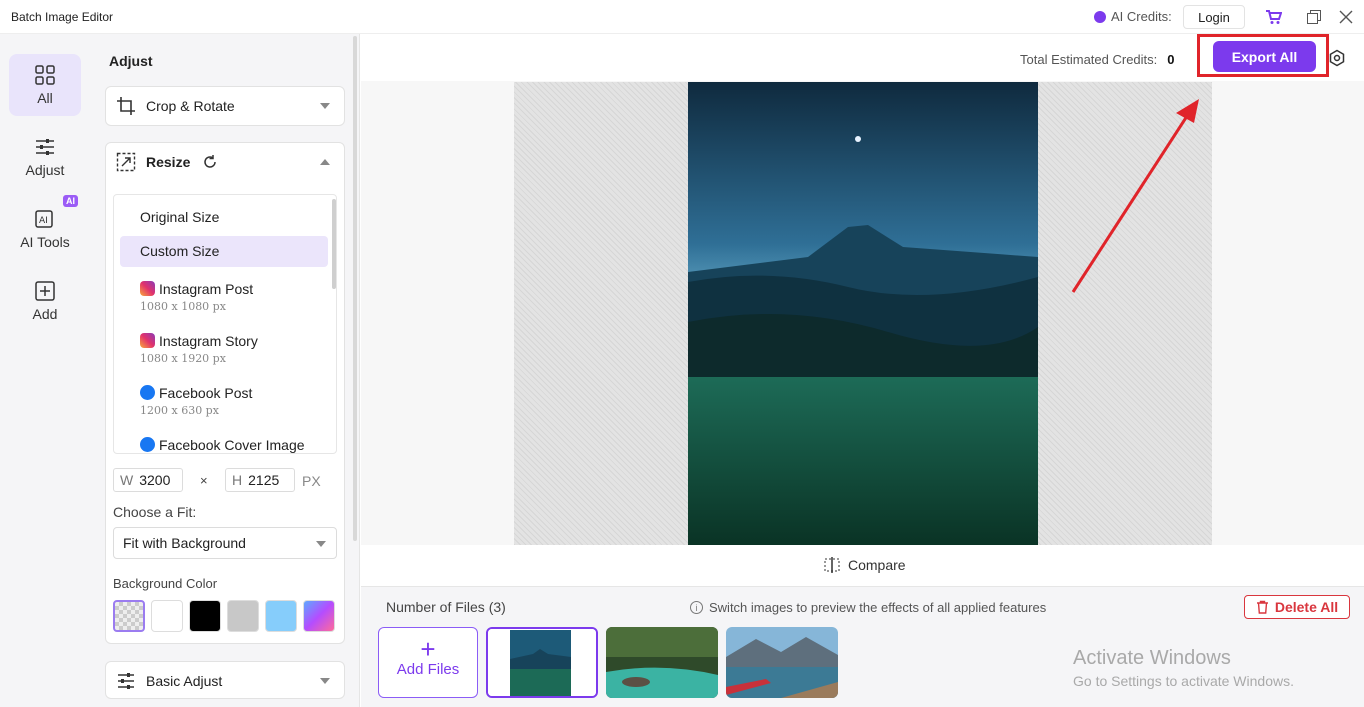 The height and width of the screenshot is (707, 1364). Describe the element at coordinates (877, 565) in the screenshot. I see `compare-label: Compare` at that location.